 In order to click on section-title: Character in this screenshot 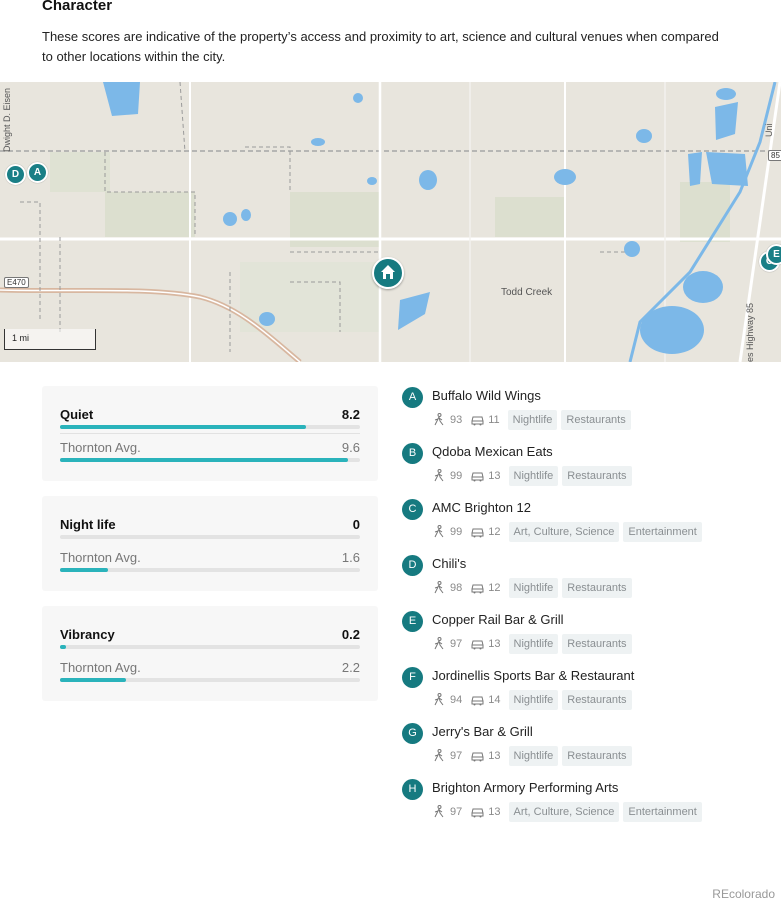, I will do `click(77, 7)`.